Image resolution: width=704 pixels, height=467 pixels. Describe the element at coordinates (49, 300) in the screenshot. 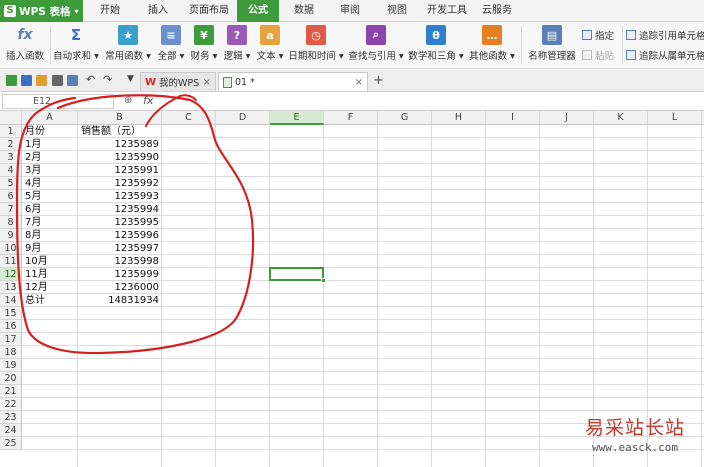

I see `cell-total-label: 总计` at that location.